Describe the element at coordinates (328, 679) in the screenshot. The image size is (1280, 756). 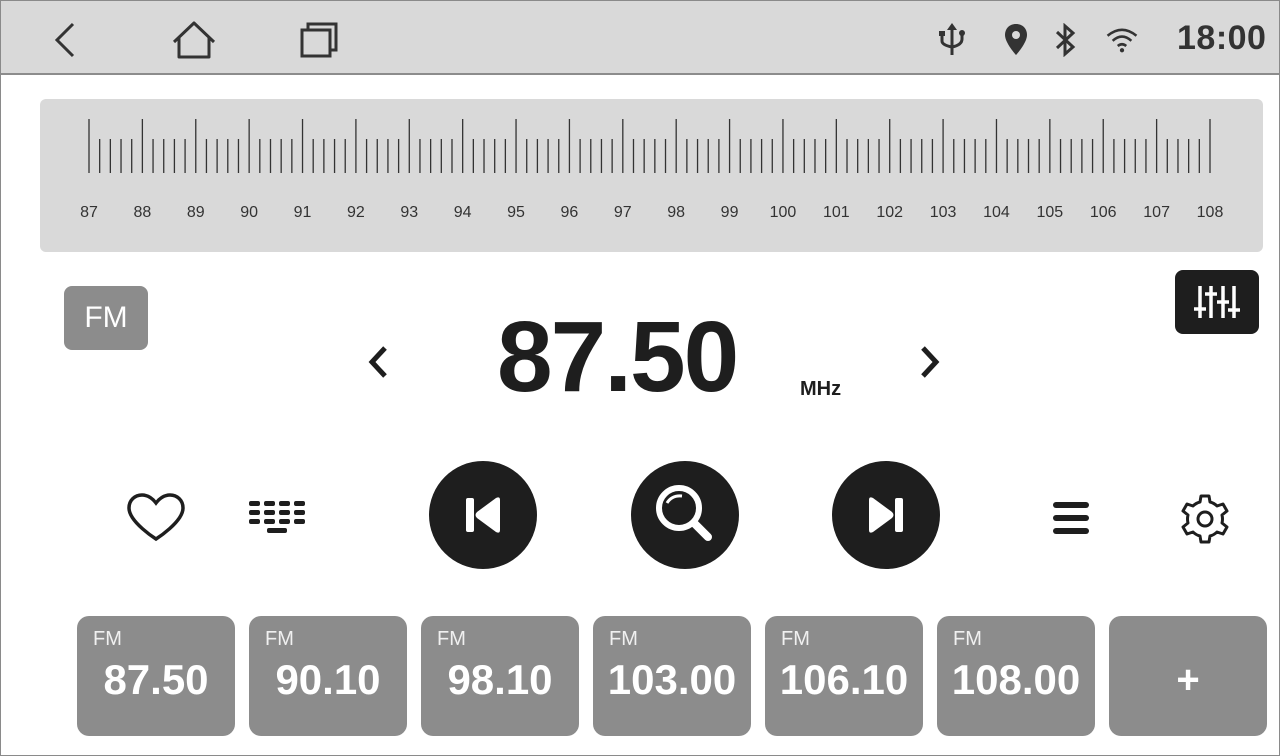
I see `preset-frequency: 90.10` at that location.